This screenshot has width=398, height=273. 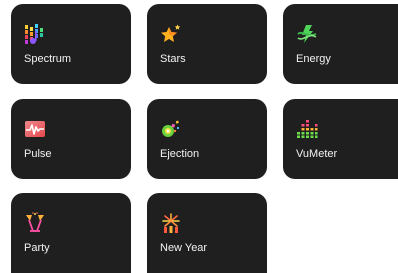 What do you see at coordinates (35, 34) in the screenshot?
I see `spectrum-icon` at bounding box center [35, 34].